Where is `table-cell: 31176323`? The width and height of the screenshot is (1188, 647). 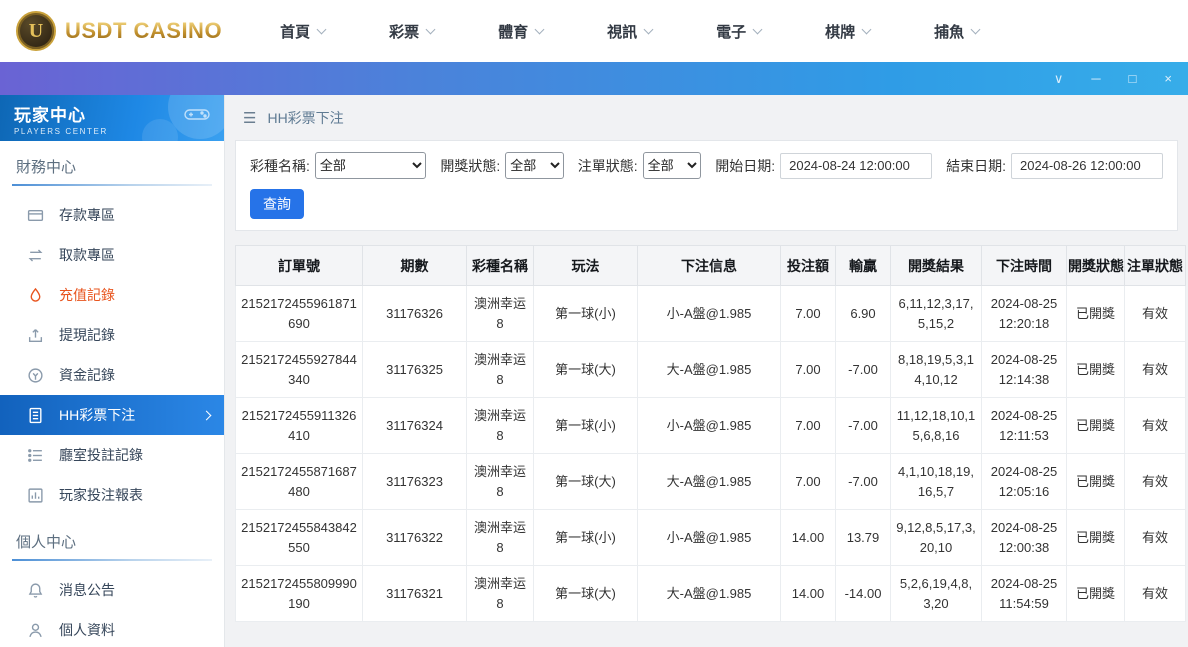 table-cell: 31176323 is located at coordinates (414, 481).